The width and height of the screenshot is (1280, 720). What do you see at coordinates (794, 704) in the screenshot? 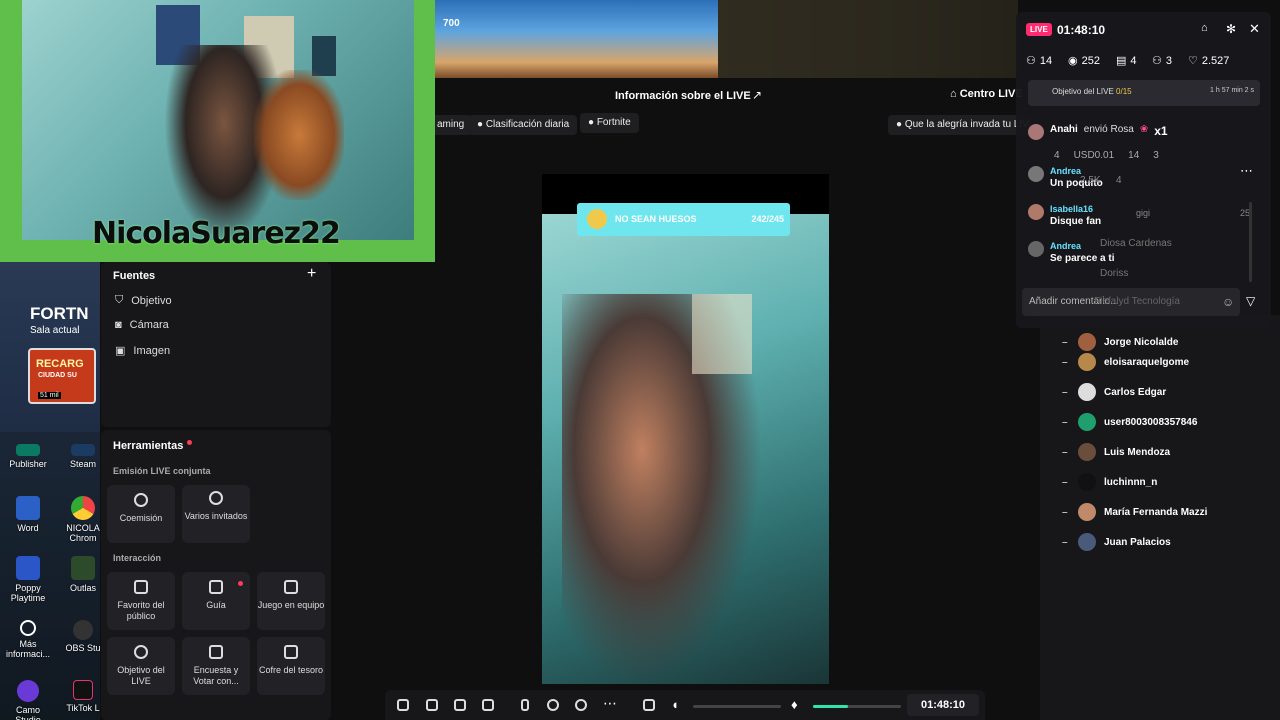
I see `microphone-icon: ♦` at bounding box center [794, 704].